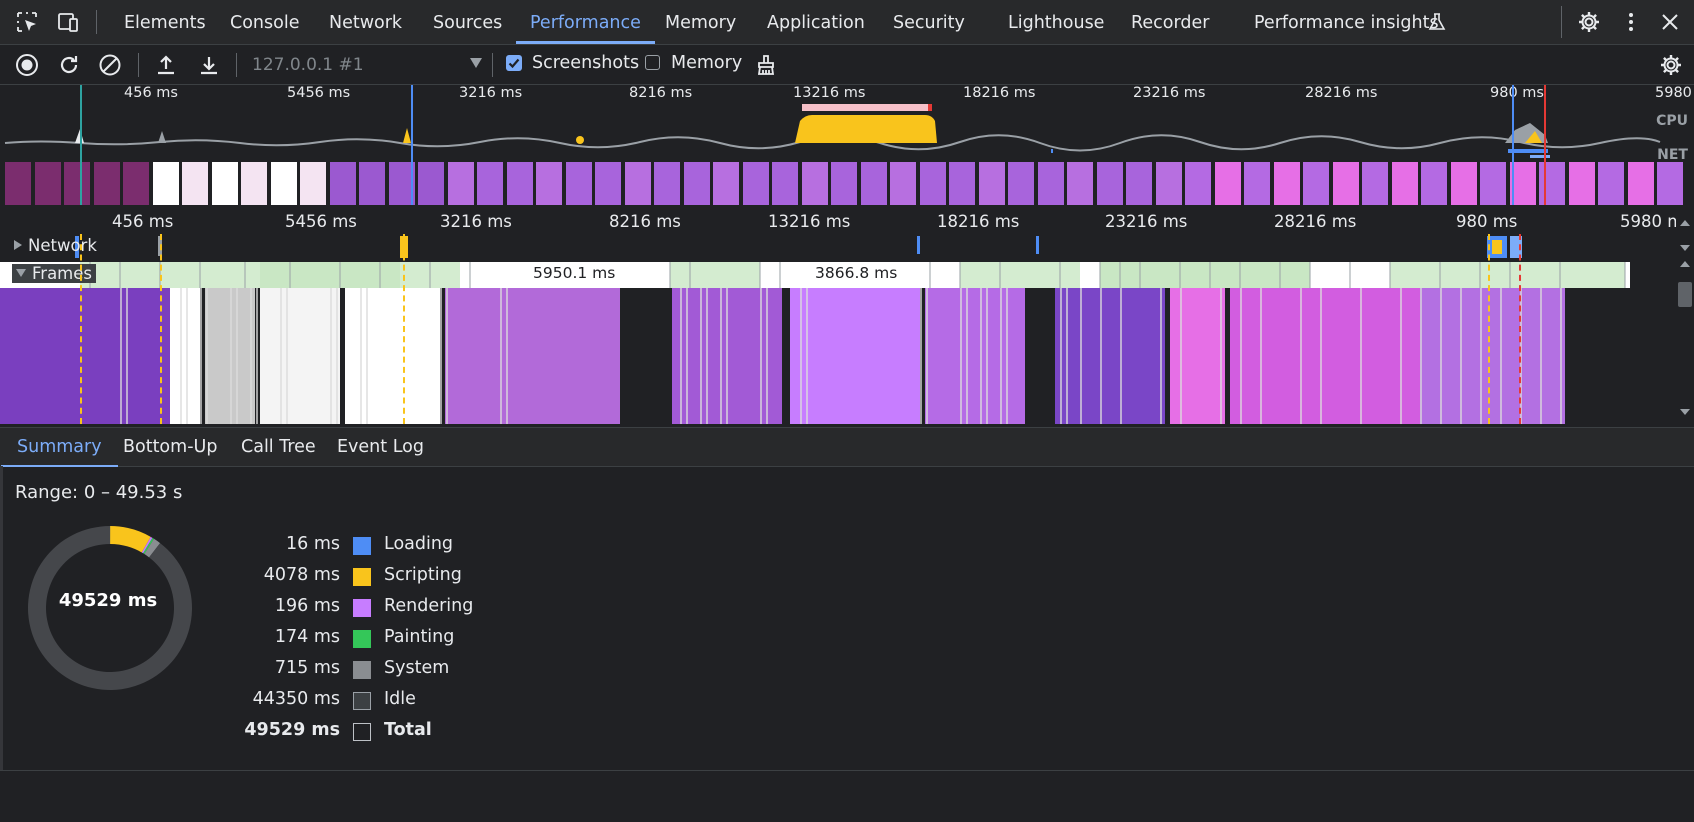 This screenshot has height=822, width=1694. What do you see at coordinates (143, 221) in the screenshot?
I see `ruler-tick: 456 ms` at bounding box center [143, 221].